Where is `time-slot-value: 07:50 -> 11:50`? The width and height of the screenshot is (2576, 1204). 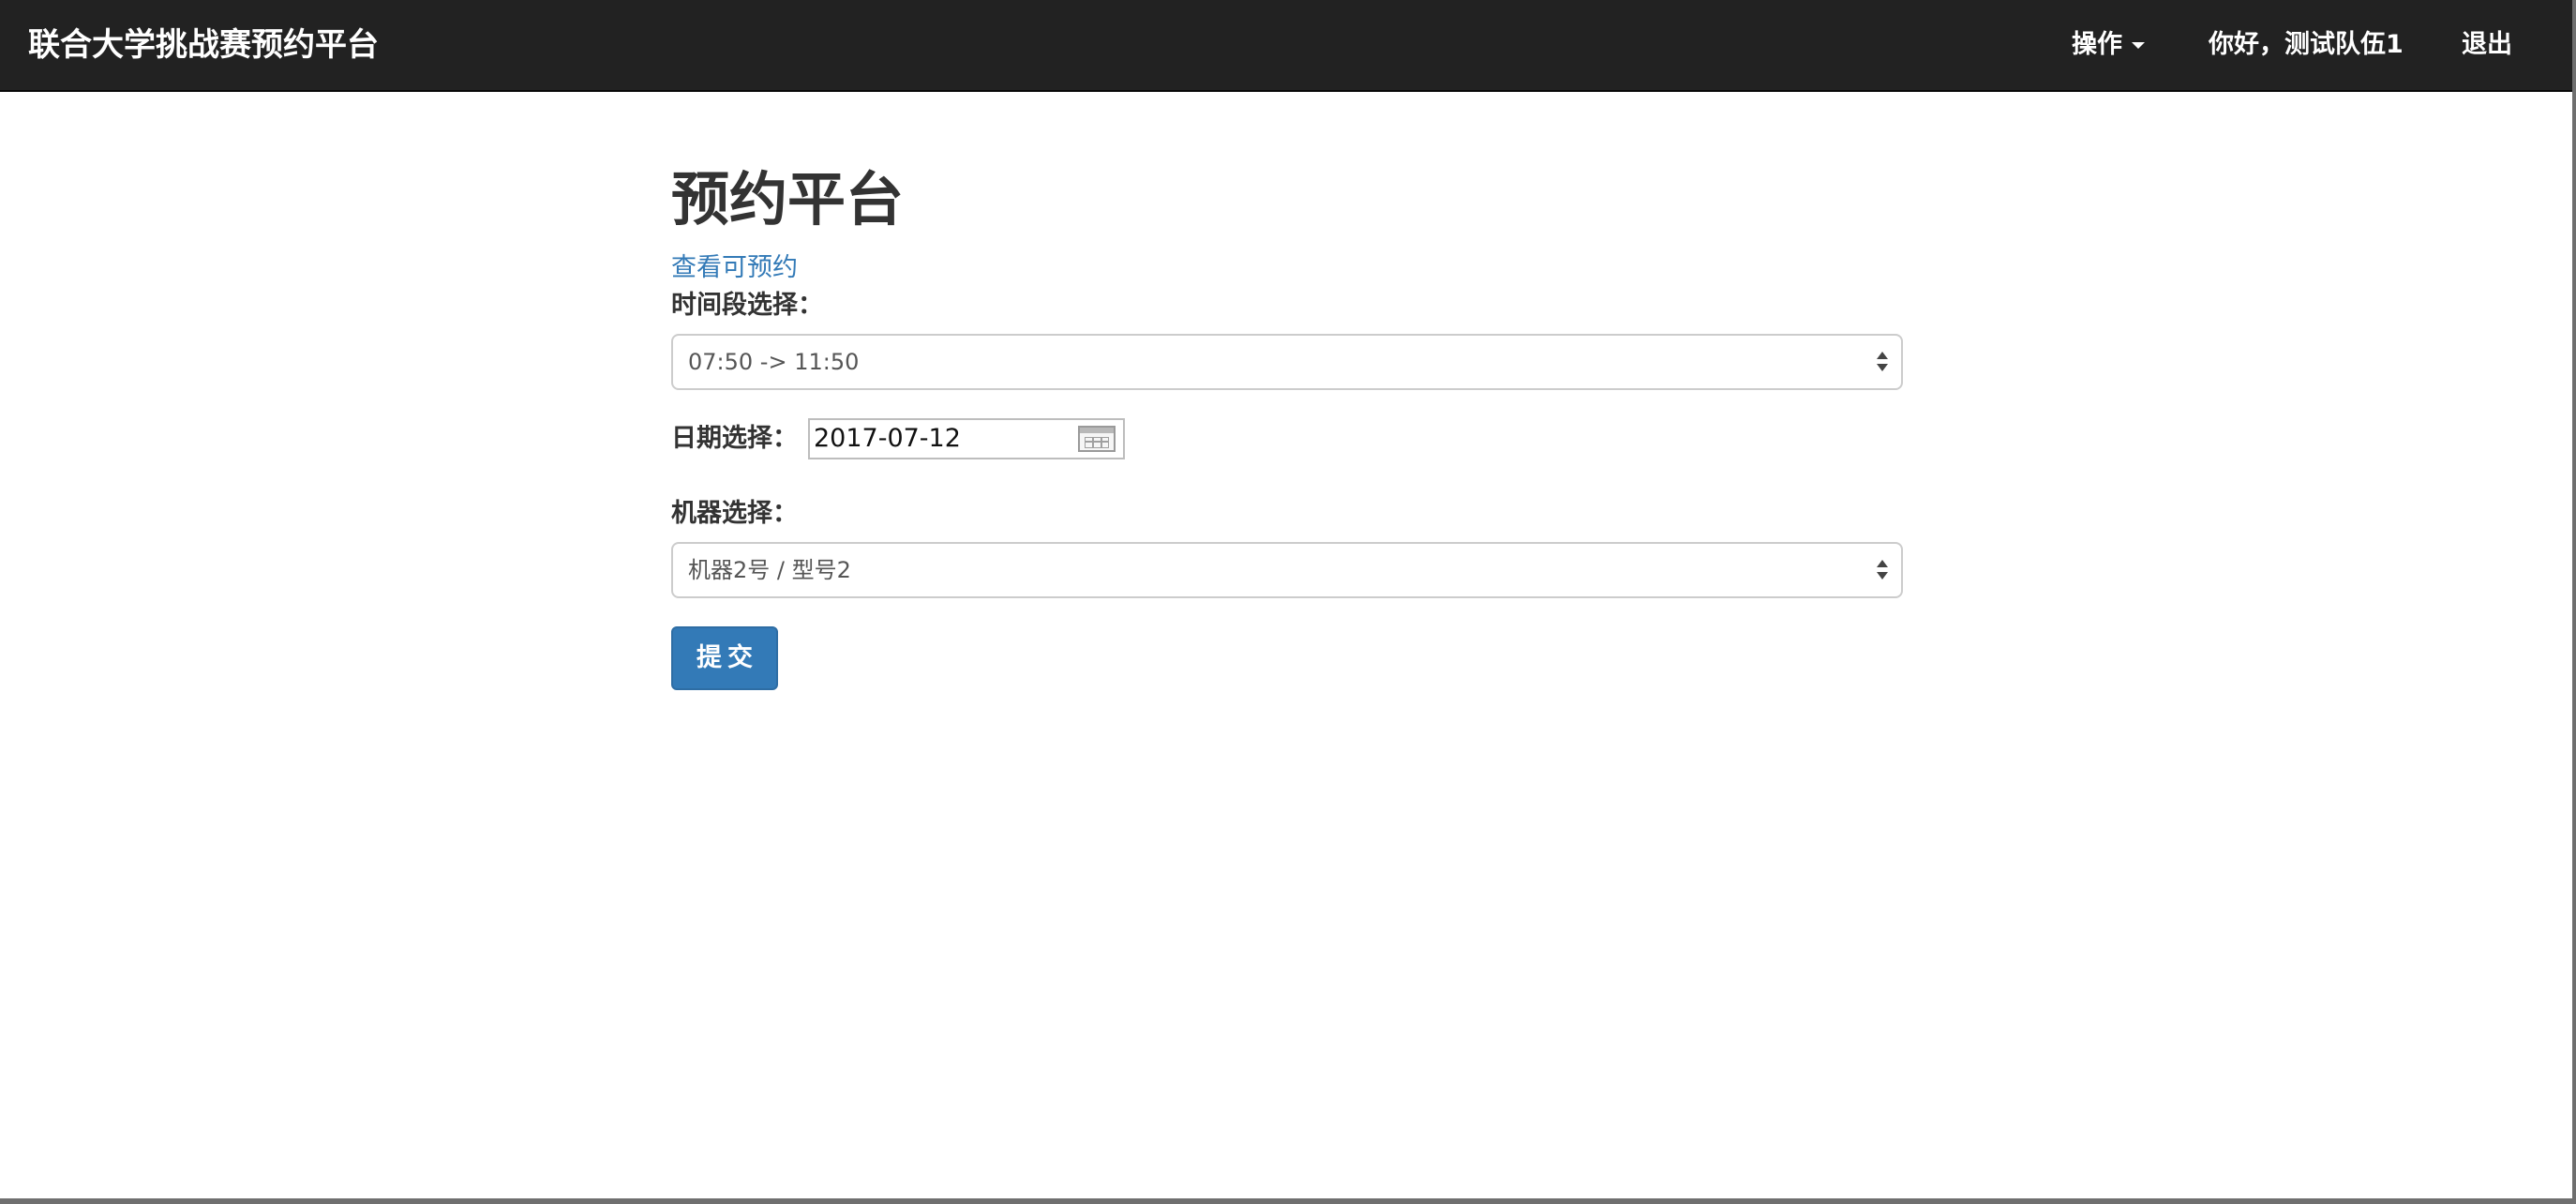
time-slot-value: 07:50 -> 11:50 is located at coordinates (774, 362).